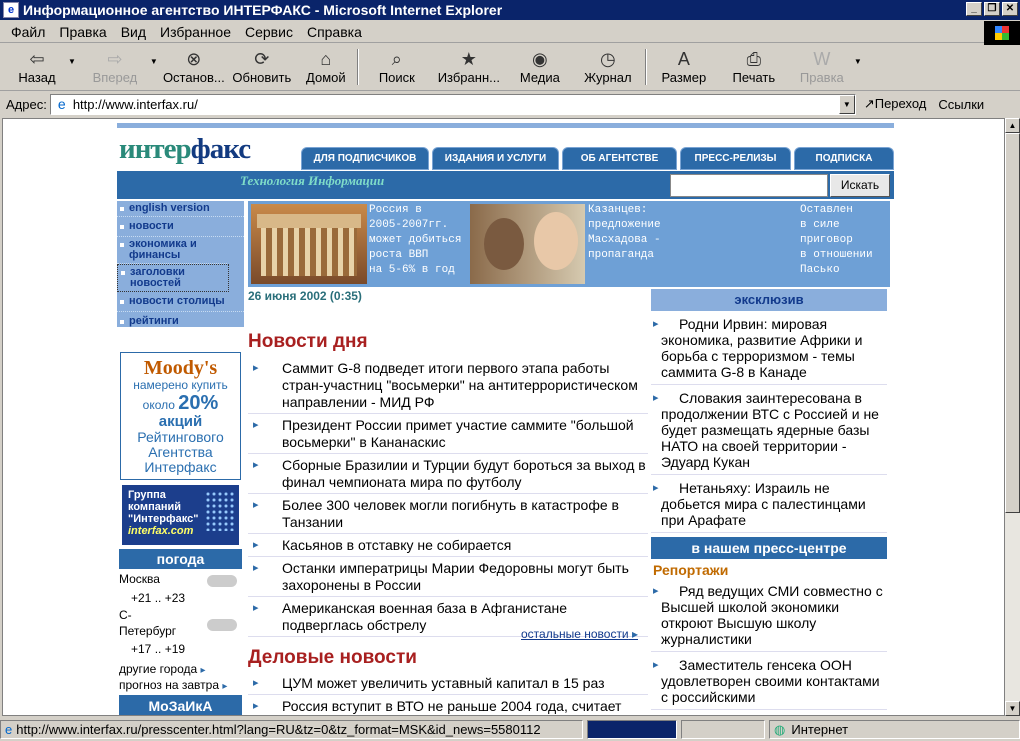 The height and width of the screenshot is (741, 1020). I want to click on address-label: Адрес:, so click(26, 104).